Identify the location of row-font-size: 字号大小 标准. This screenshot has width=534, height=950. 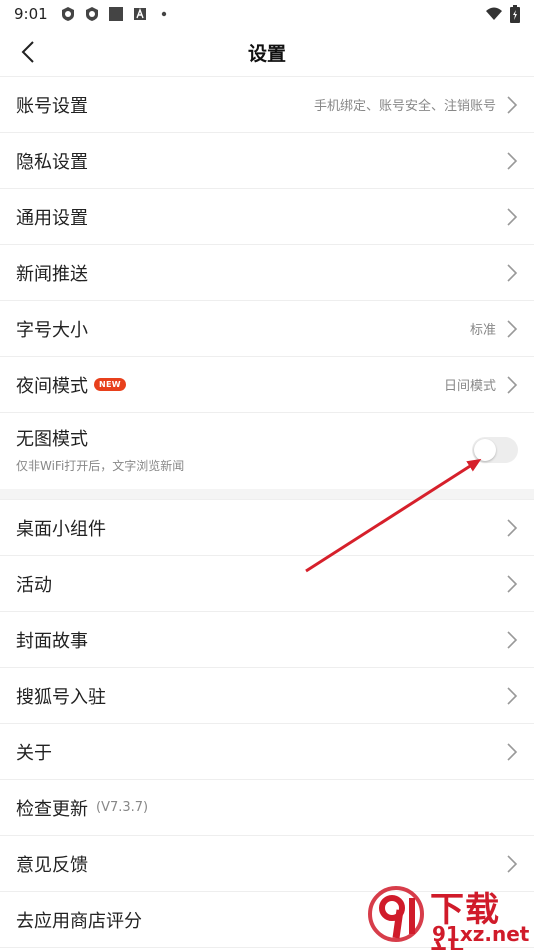
(267, 329).